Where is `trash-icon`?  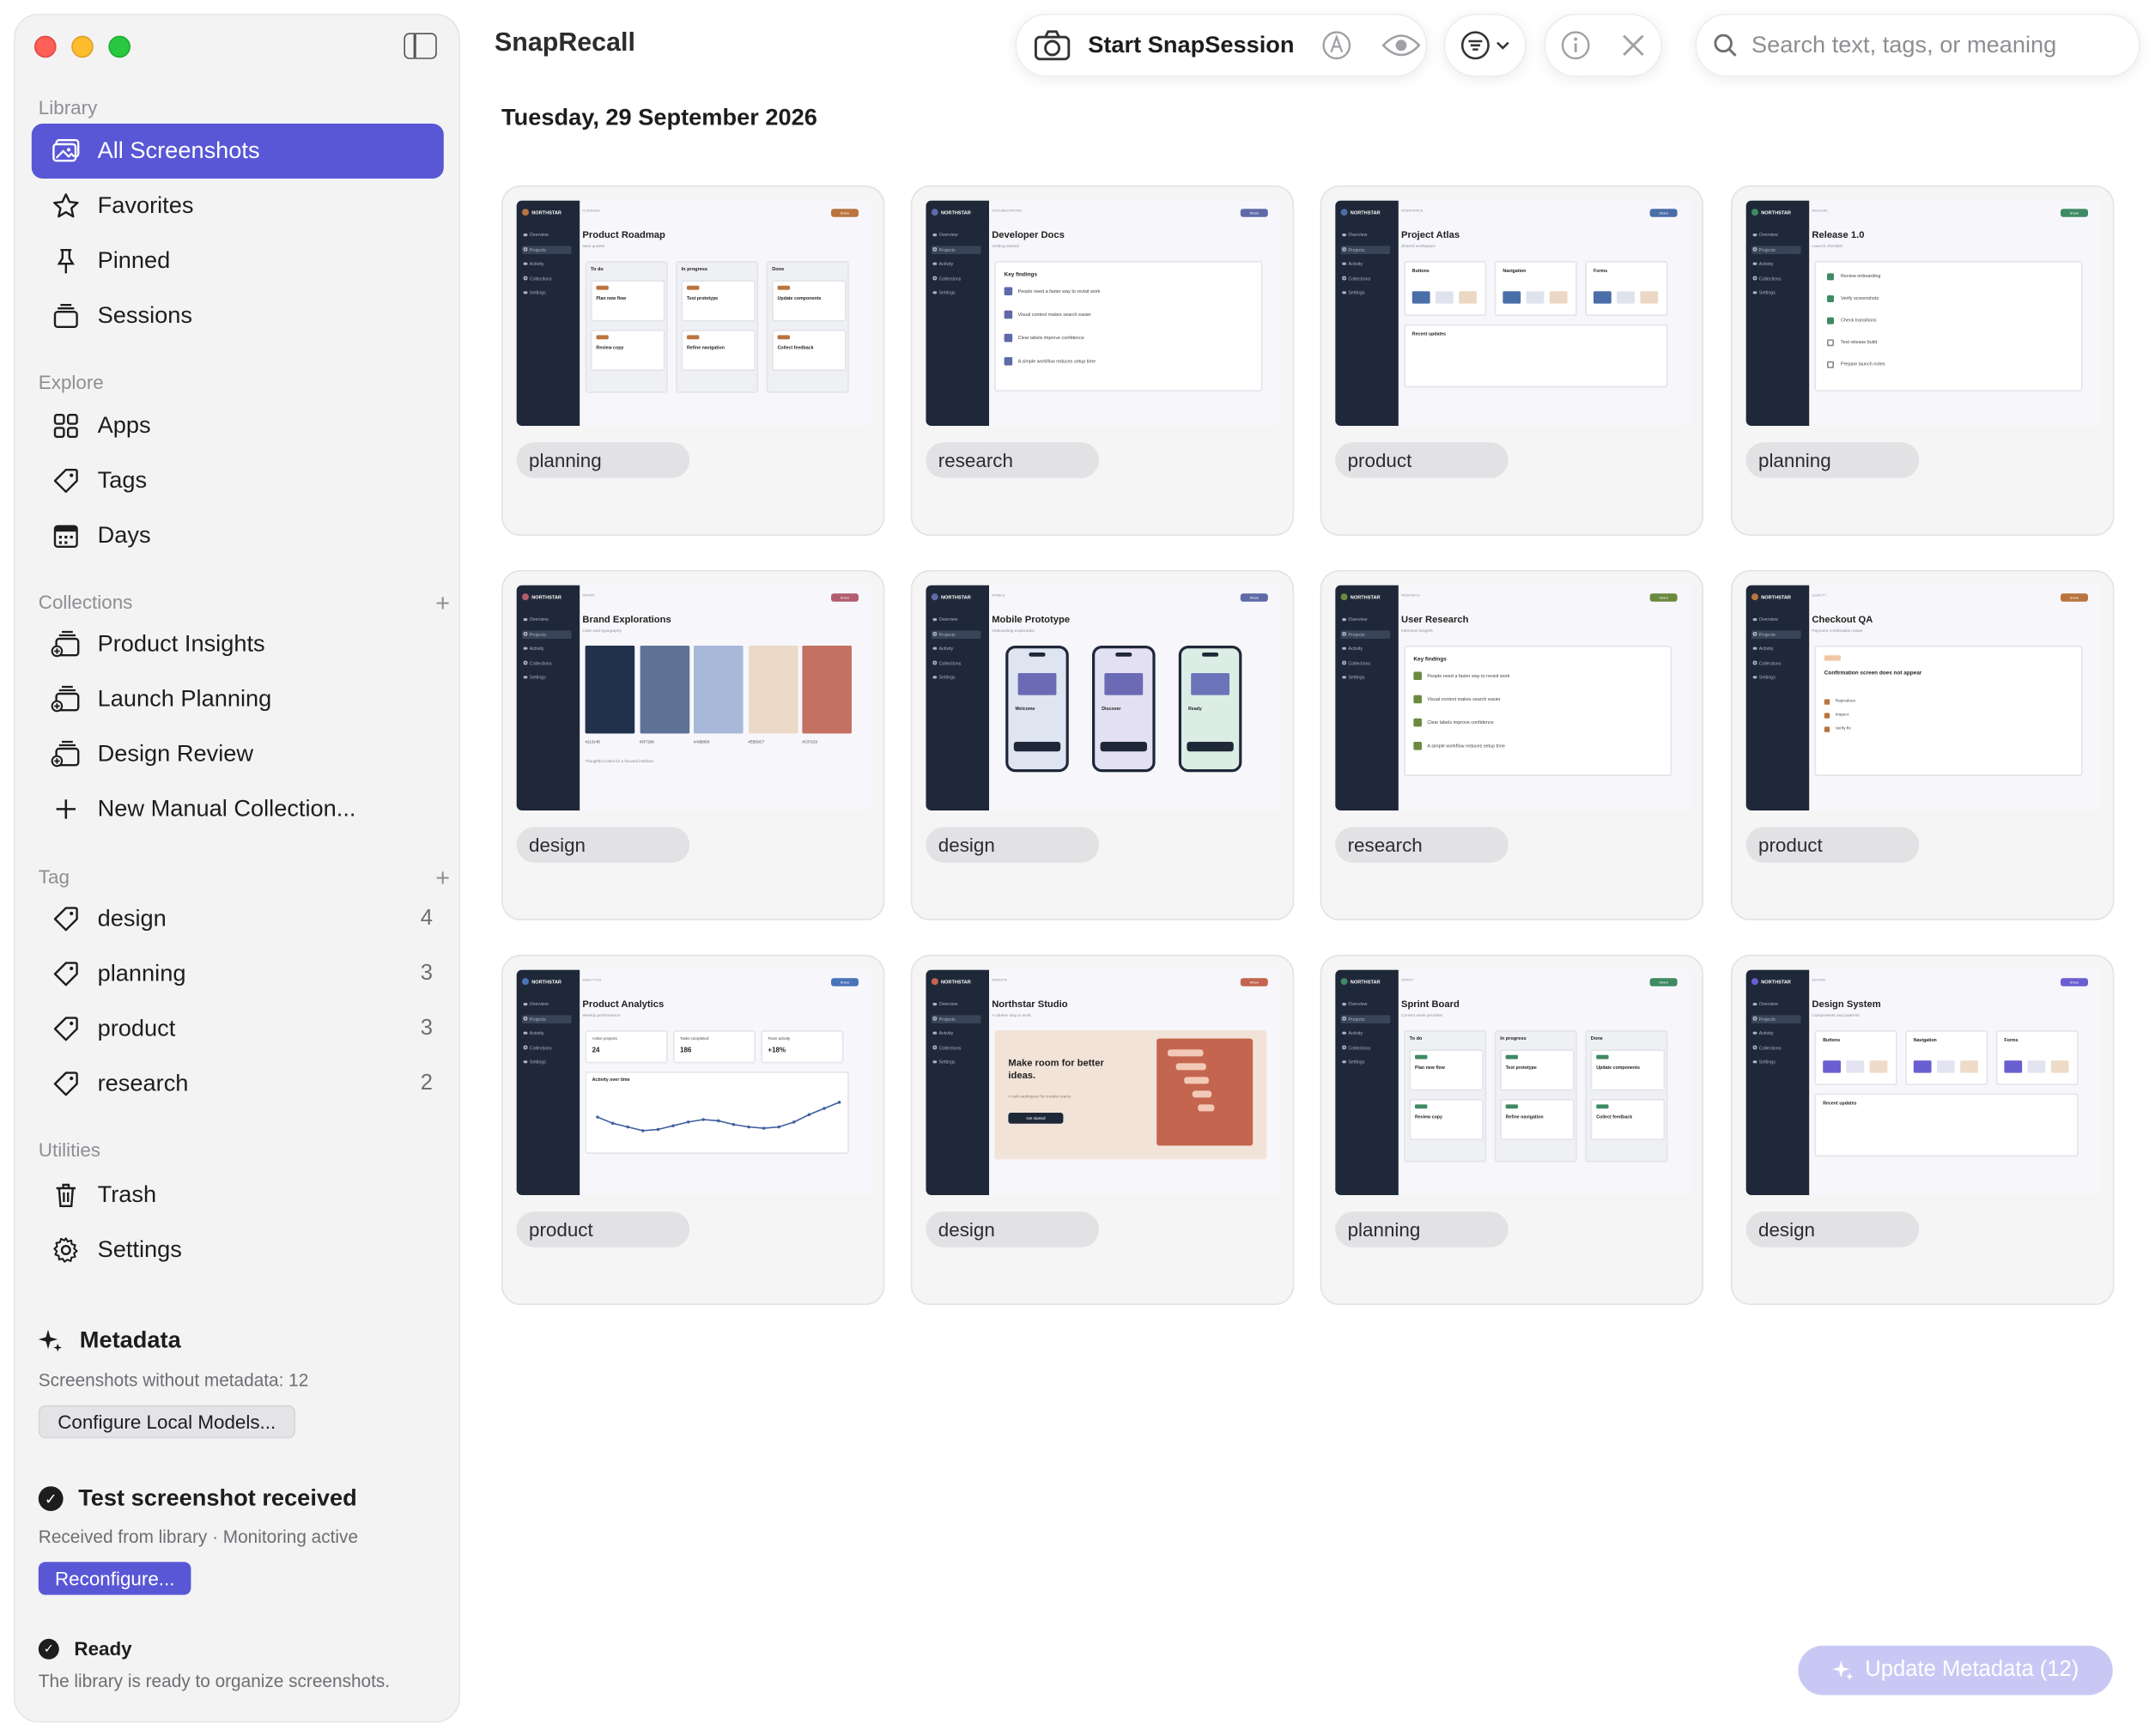 trash-icon is located at coordinates (66, 1195).